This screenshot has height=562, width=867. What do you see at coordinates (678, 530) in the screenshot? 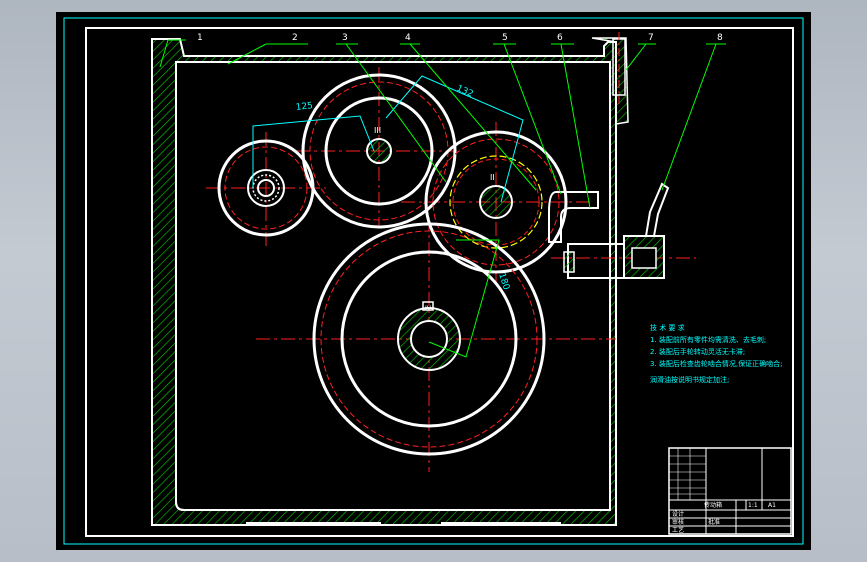
I see `title-block-role-3: 工艺` at bounding box center [678, 530].